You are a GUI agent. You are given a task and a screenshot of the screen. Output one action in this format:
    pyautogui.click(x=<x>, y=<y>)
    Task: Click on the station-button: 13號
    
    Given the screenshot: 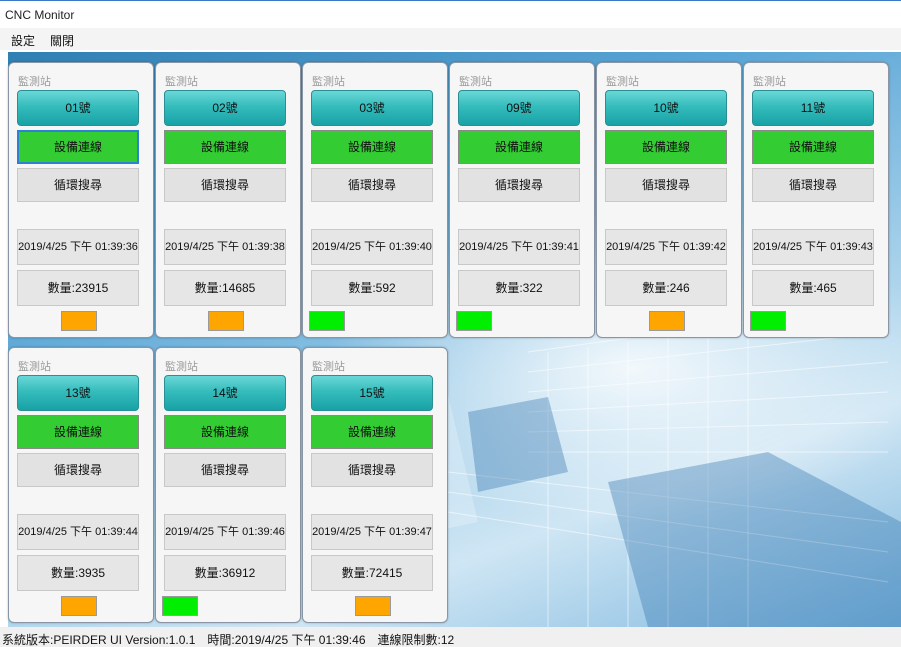 What is the action you would take?
    pyautogui.click(x=78, y=393)
    